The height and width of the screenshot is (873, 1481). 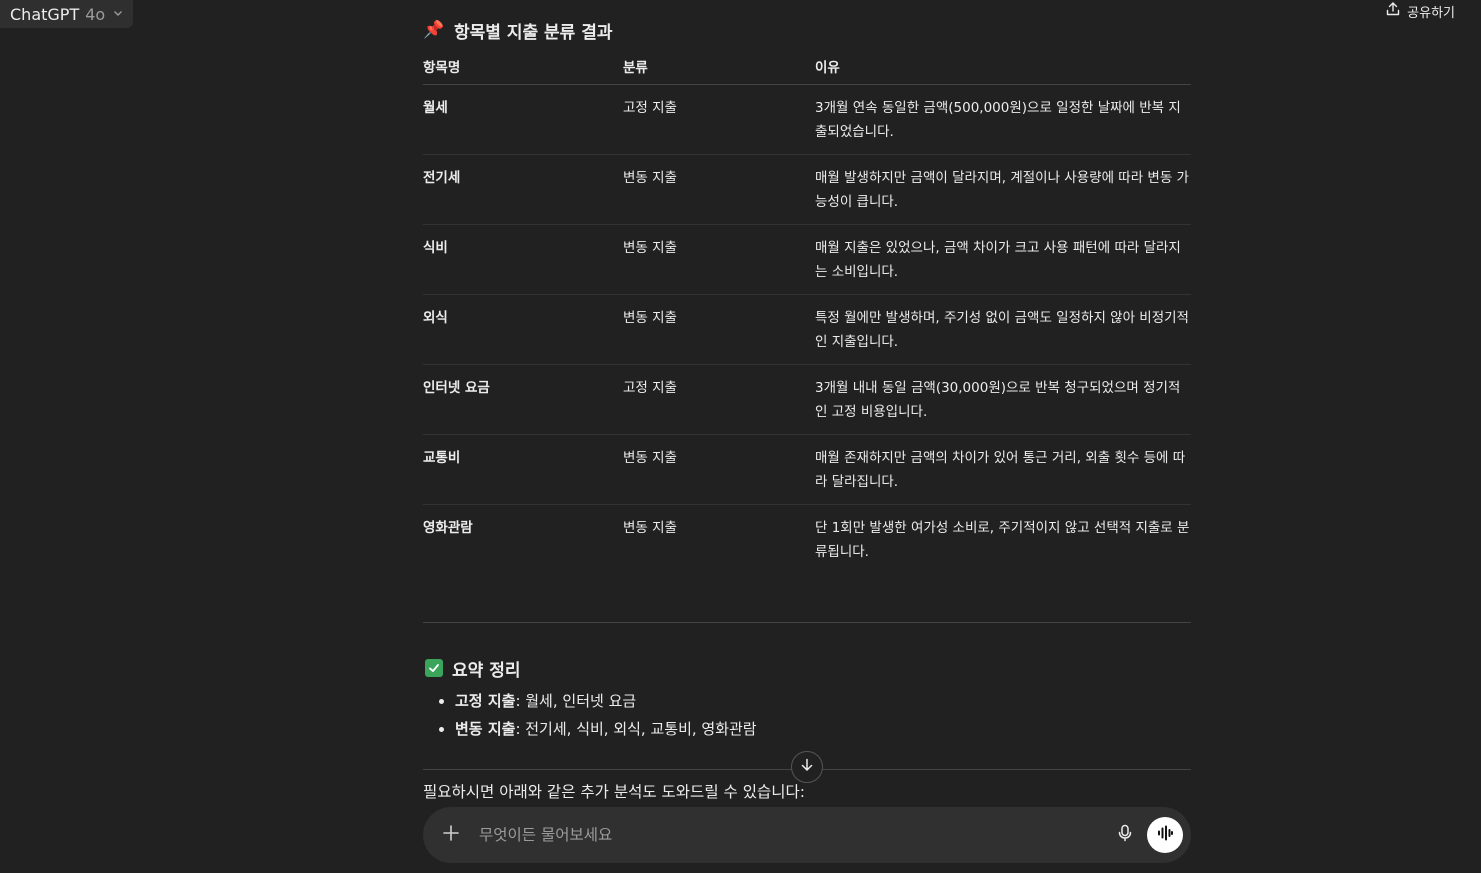 I want to click on microphone-button, so click(x=1125, y=835).